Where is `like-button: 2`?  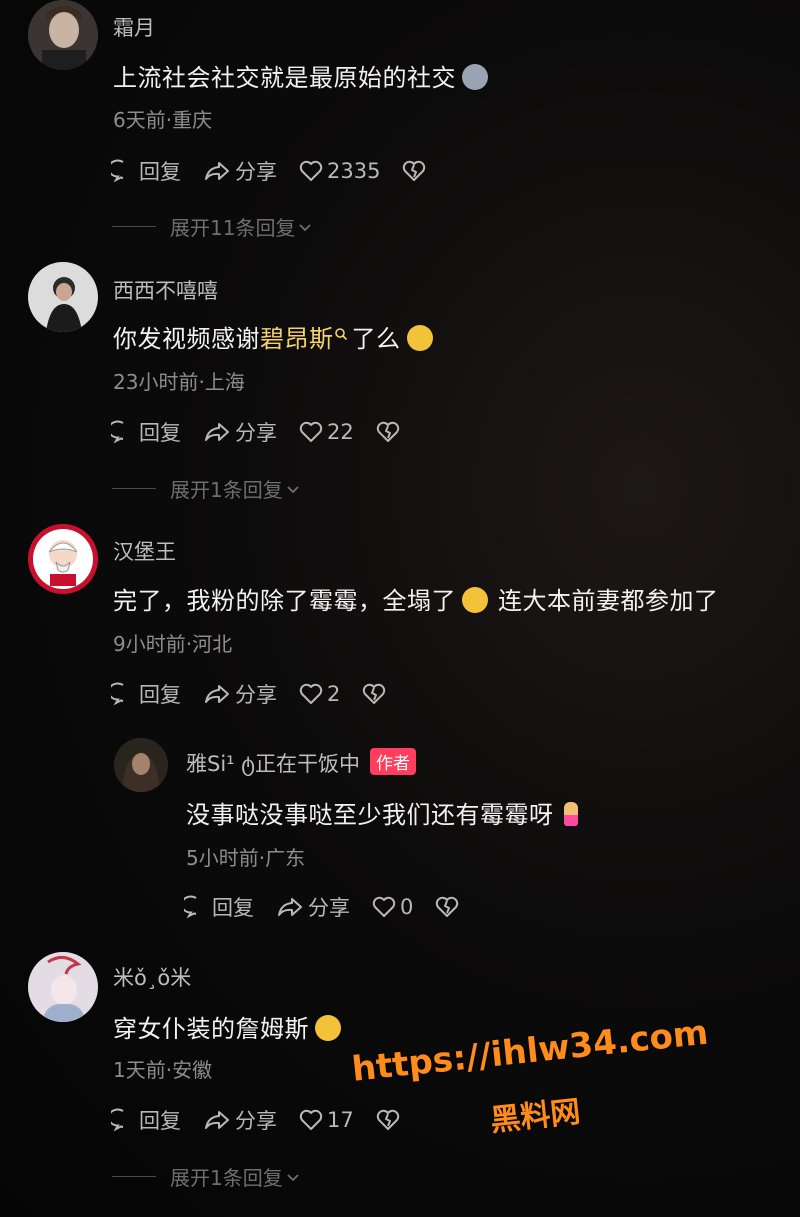
like-button: 2 is located at coordinates (319, 694).